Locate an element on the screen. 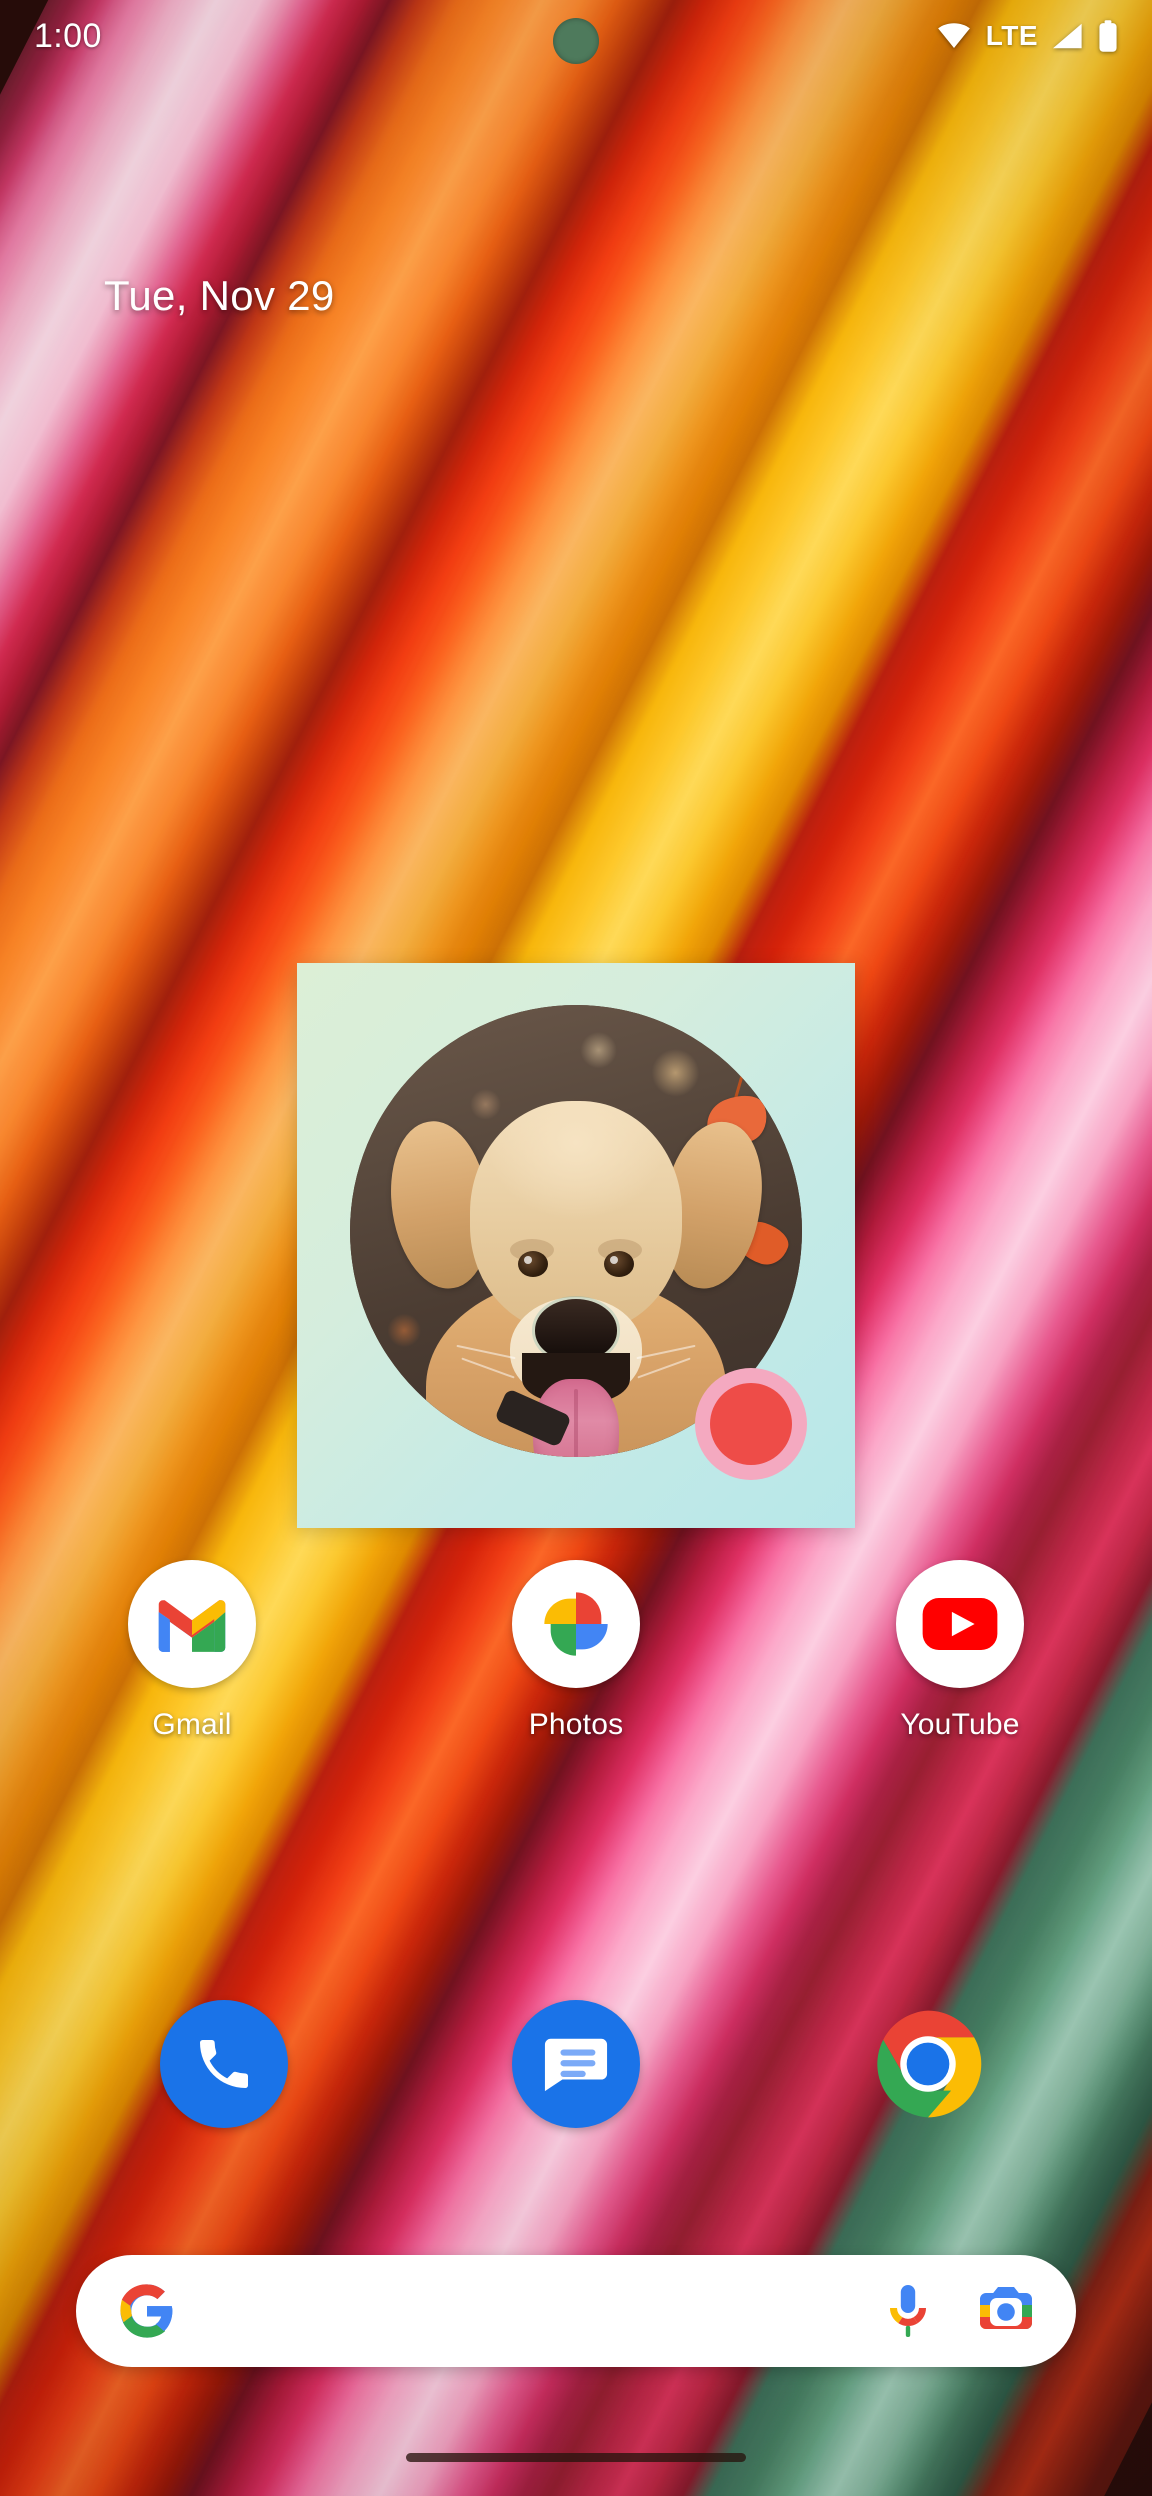  dog-eye-left is located at coordinates (533, 1264).